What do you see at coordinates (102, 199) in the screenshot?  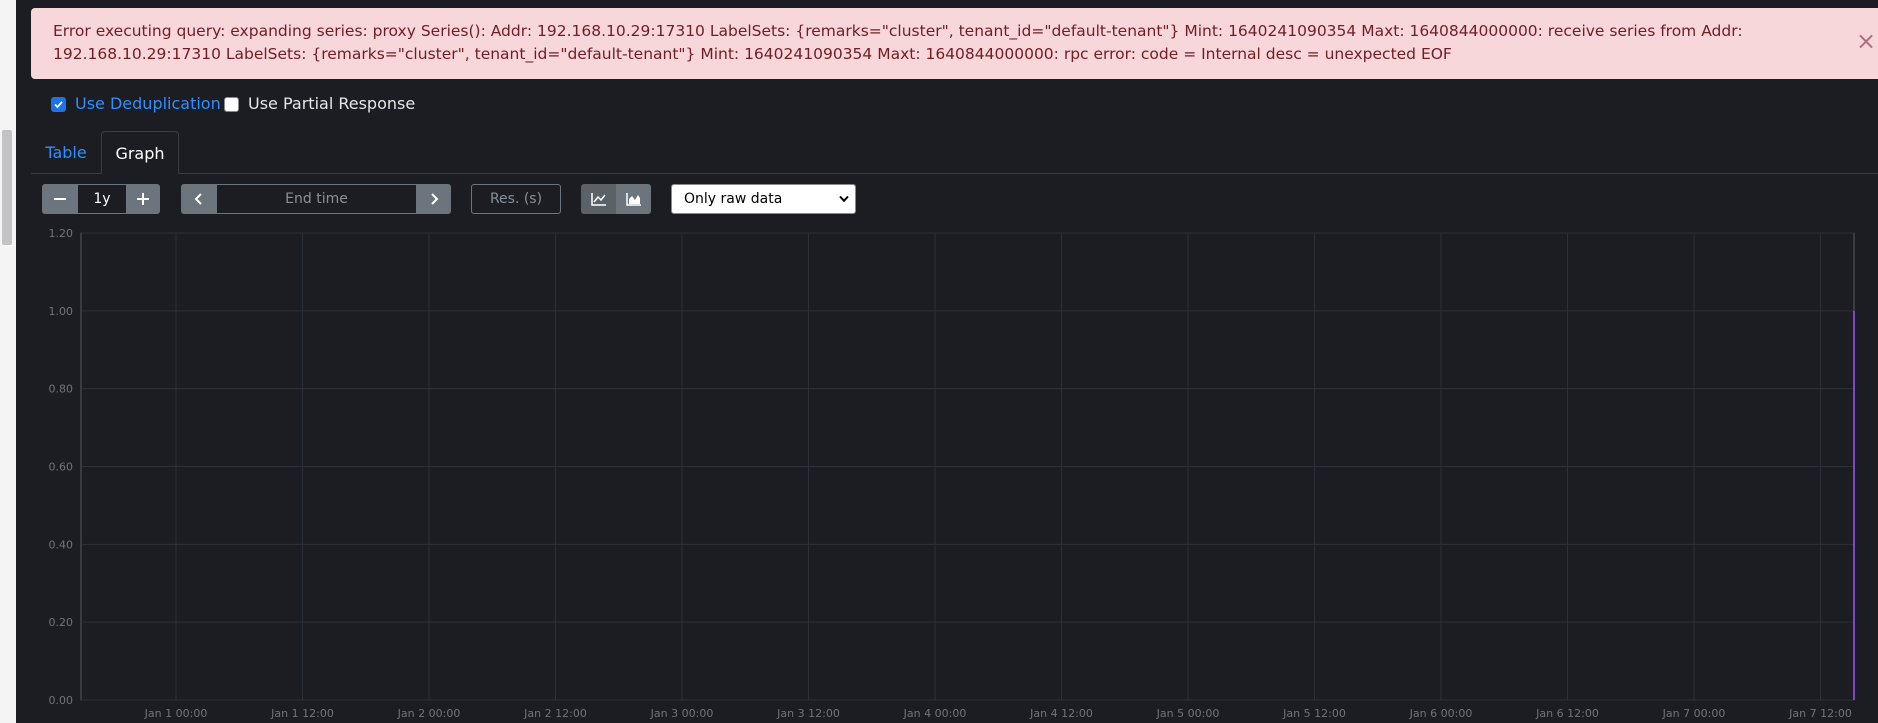 I see `range-input: 1y` at bounding box center [102, 199].